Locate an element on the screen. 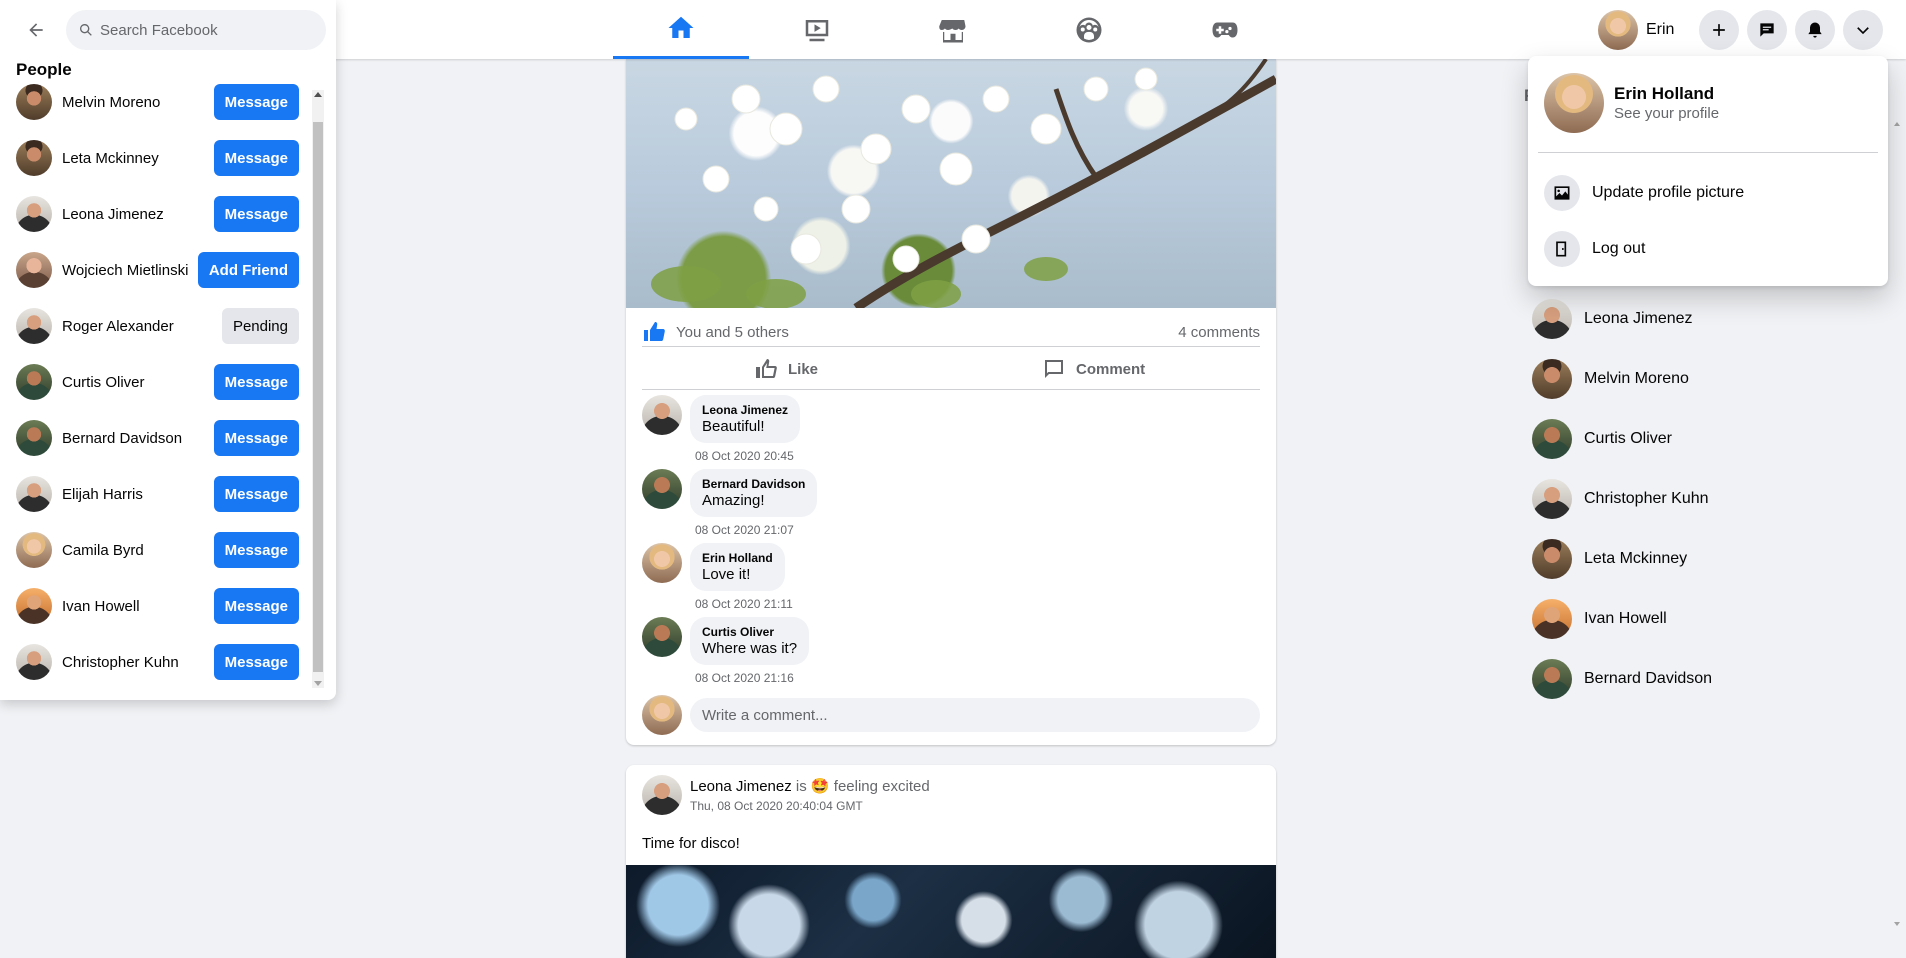  profile-chip: Erin is located at coordinates (1641, 30).